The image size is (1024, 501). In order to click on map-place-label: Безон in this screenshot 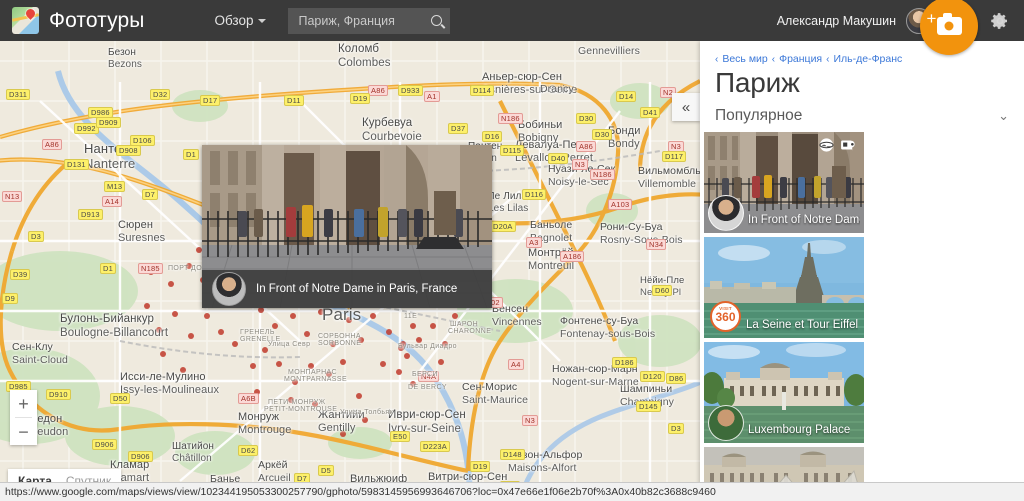, I will do `click(122, 52)`.